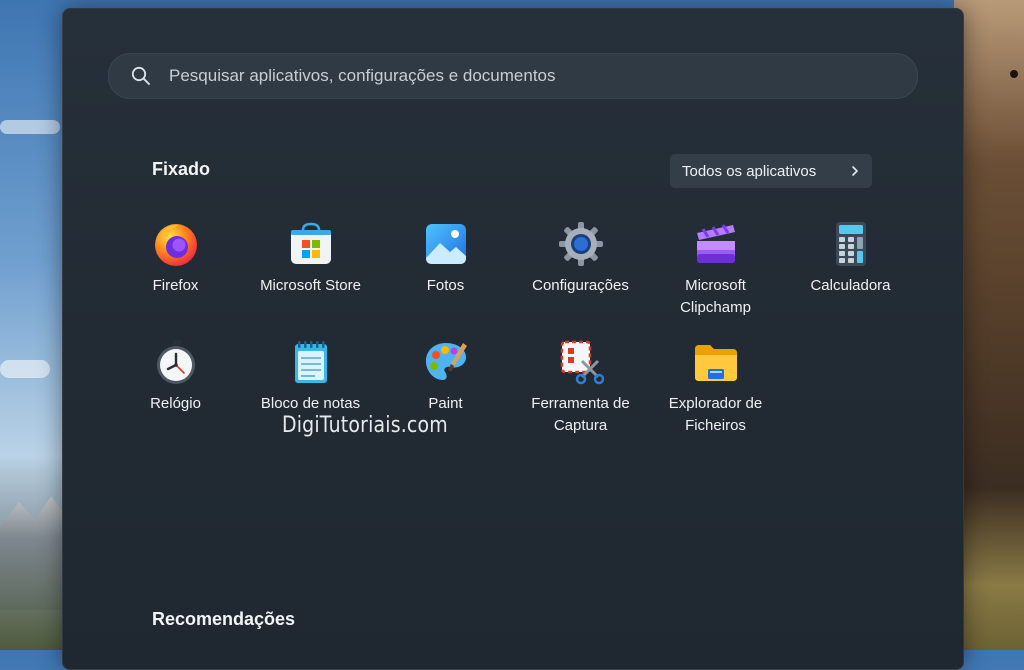 The width and height of the screenshot is (1024, 670). Describe the element at coordinates (715, 384) in the screenshot. I see `pinned-app-file-explorer: Explorador de Ficheiros` at that location.